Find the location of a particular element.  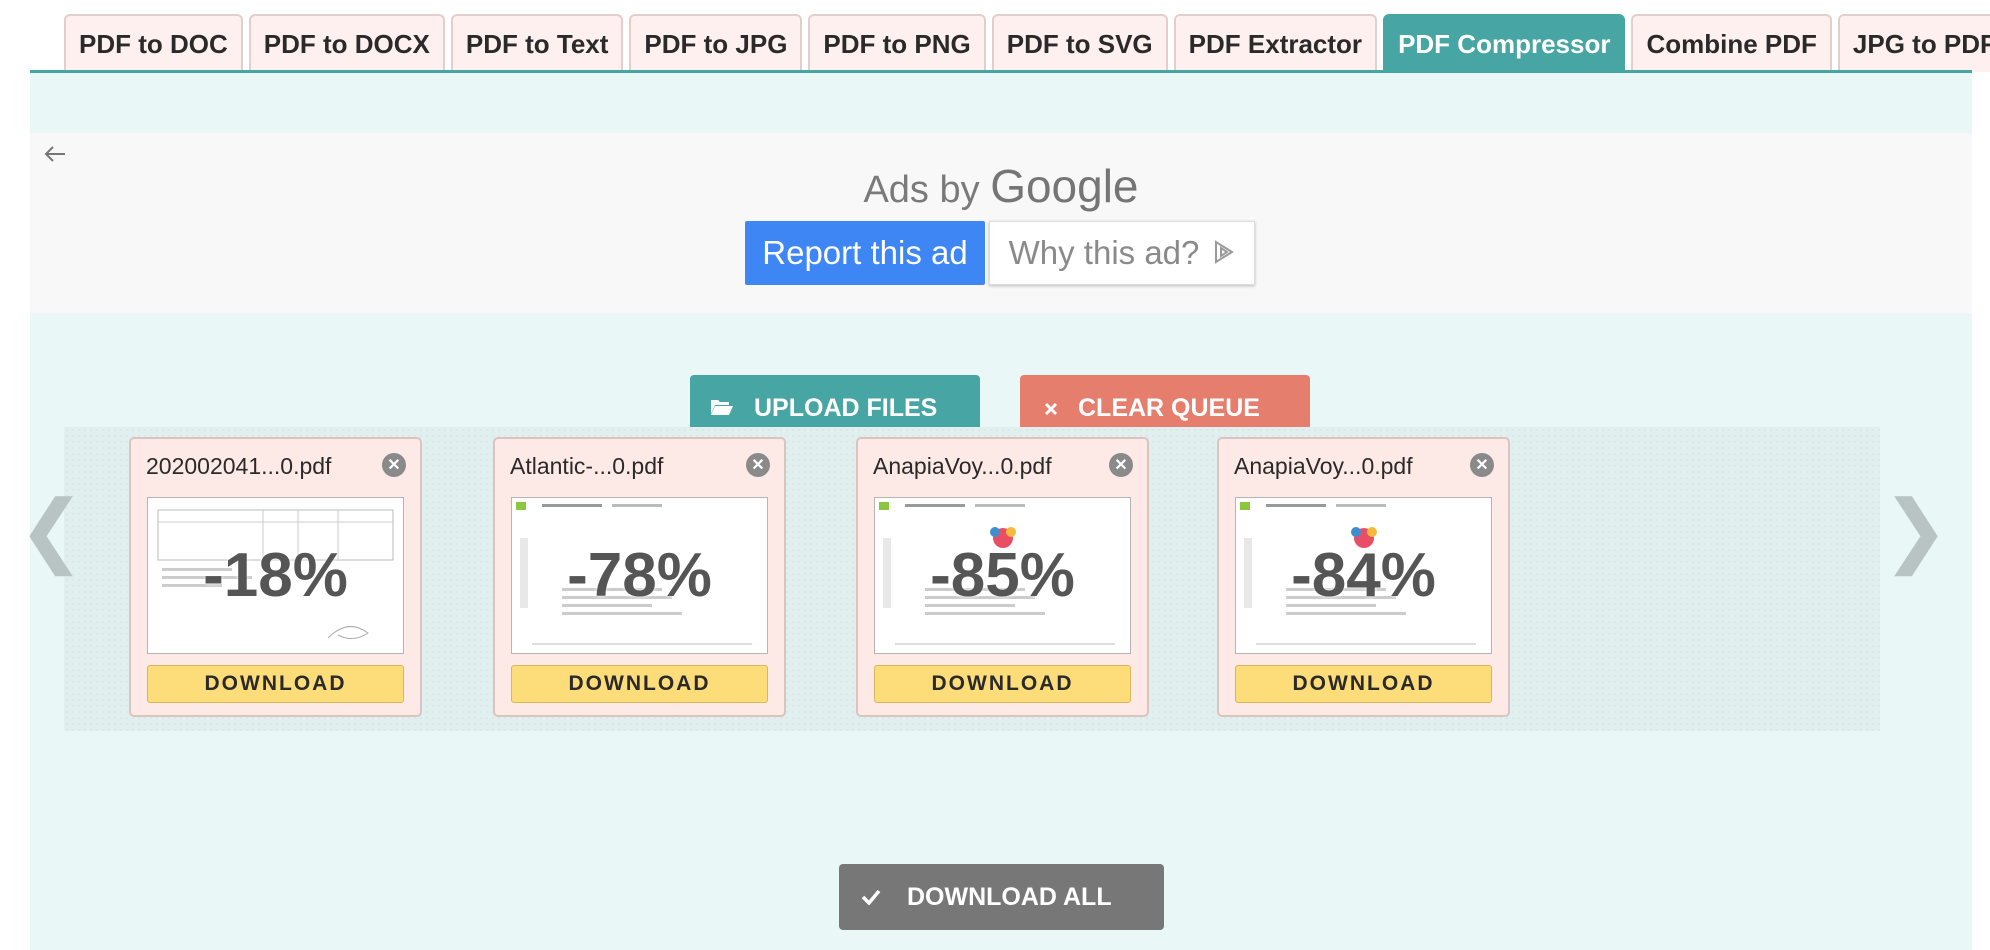

report-ad-button: Report this ad is located at coordinates (865, 253).